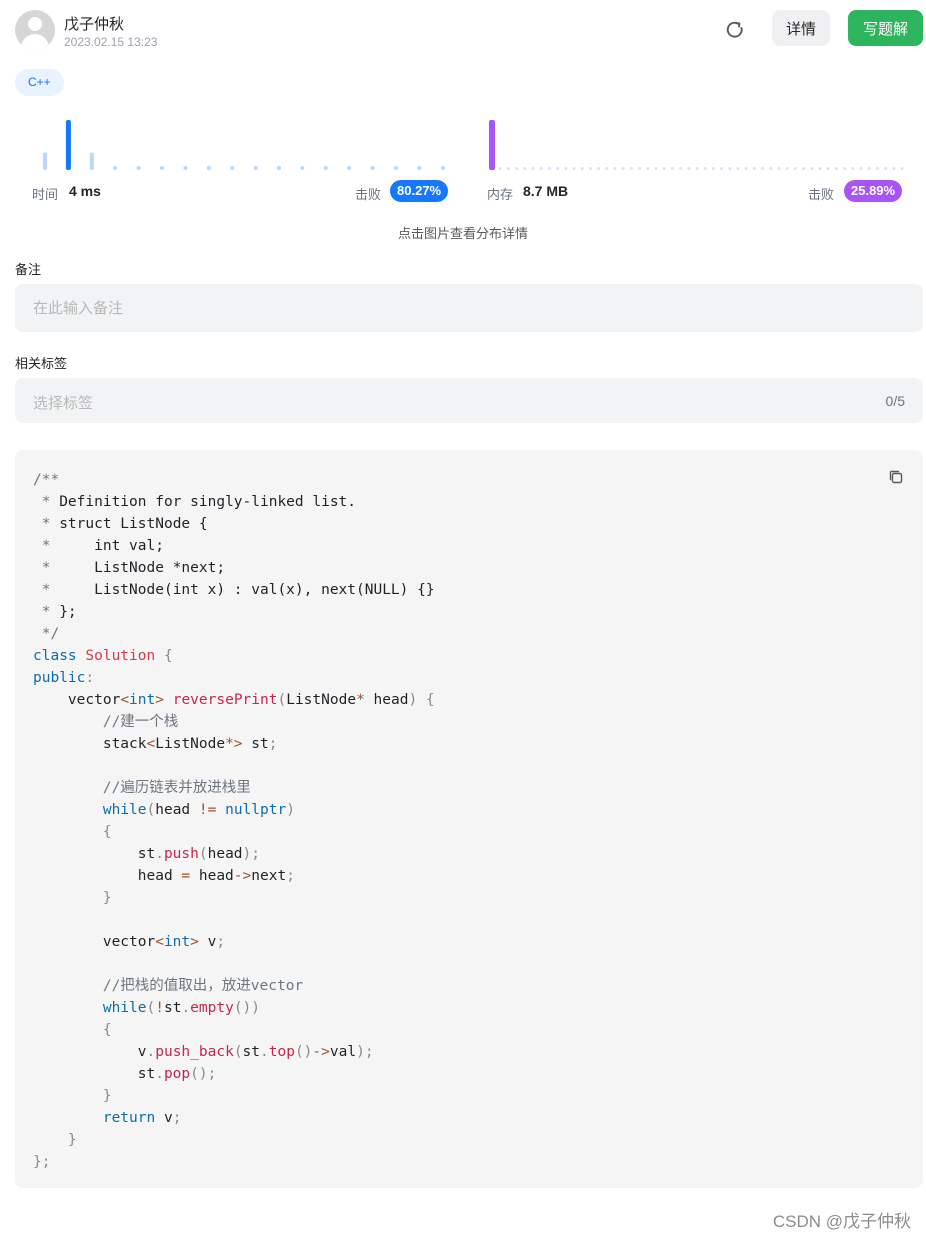 This screenshot has width=926, height=1235. Describe the element at coordinates (821, 194) in the screenshot. I see `memory-beat-label: 击败` at that location.